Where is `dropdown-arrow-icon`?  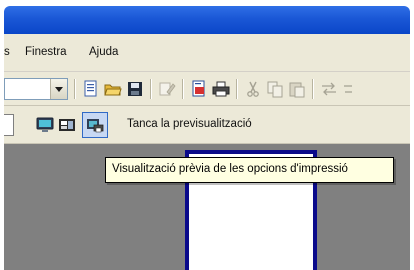
dropdown-arrow-icon is located at coordinates (58, 89).